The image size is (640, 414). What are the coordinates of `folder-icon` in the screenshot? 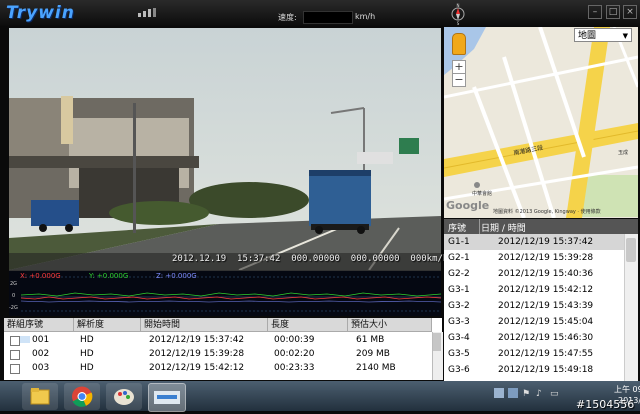 It's located at (40, 396).